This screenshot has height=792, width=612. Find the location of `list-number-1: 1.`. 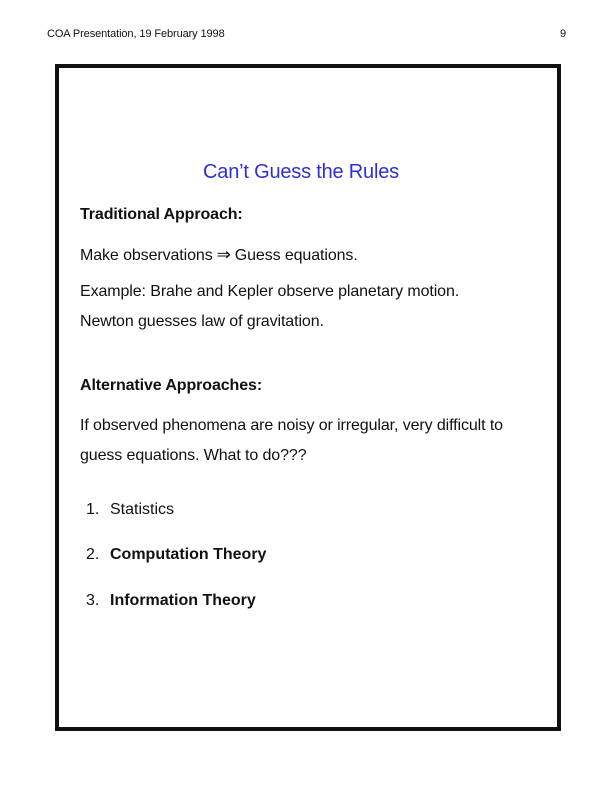

list-number-1: 1. is located at coordinates (93, 509).